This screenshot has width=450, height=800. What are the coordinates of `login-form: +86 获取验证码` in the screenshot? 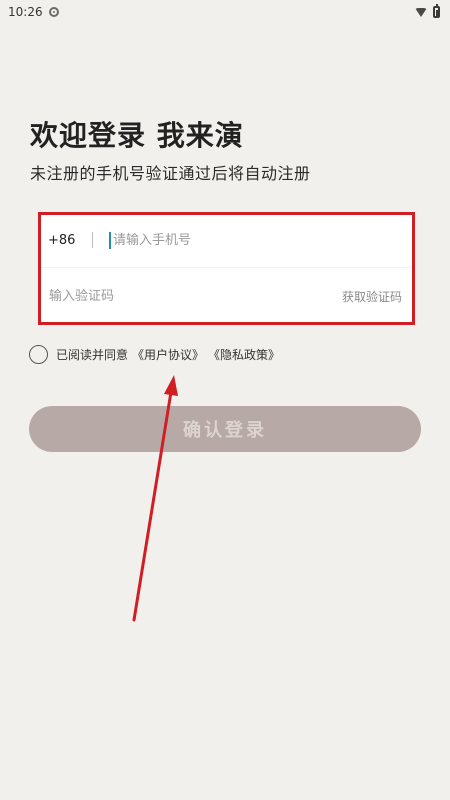 It's located at (226, 268).